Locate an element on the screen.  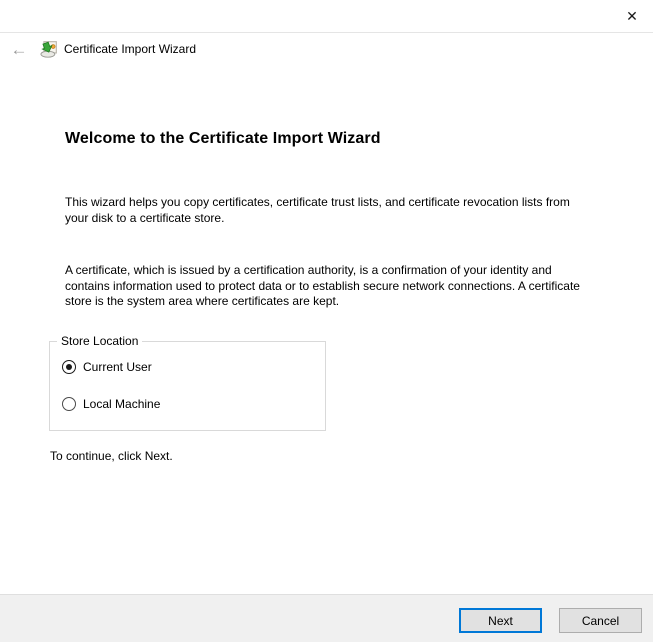
wizard-header: ← Certificate Import Wizard is located at coordinates (326, 49).